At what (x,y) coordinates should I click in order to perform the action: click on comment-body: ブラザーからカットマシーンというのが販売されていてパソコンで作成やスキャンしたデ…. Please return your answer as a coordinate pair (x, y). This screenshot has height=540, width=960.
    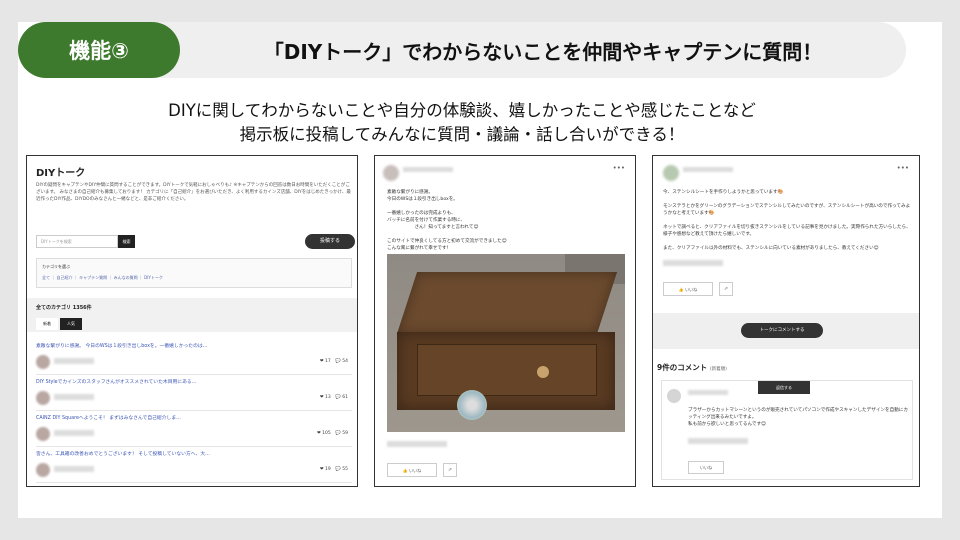
    Looking at the image, I should click on (798, 417).